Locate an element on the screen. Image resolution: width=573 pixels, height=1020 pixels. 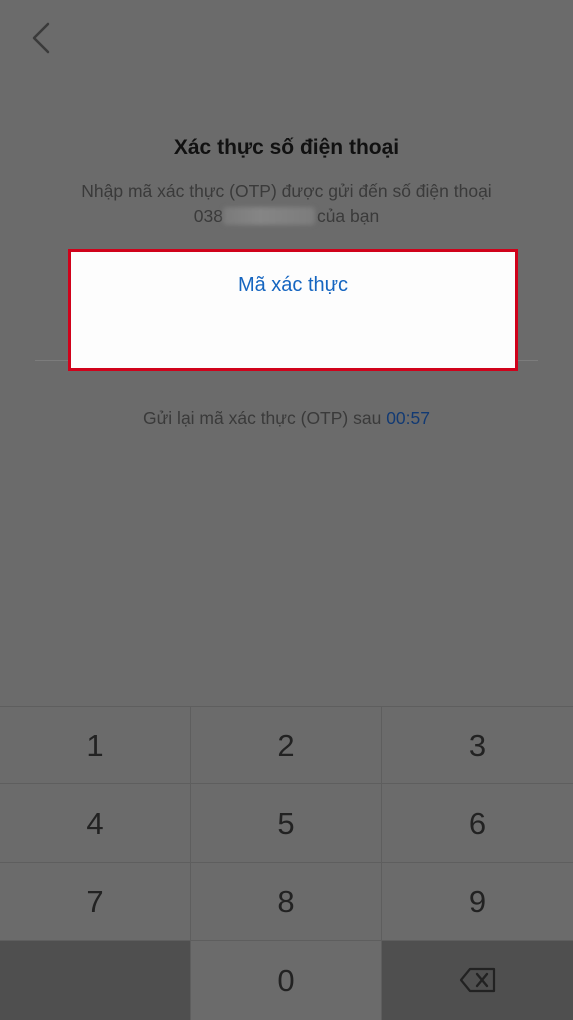
masked-phone-number is located at coordinates (268, 216).